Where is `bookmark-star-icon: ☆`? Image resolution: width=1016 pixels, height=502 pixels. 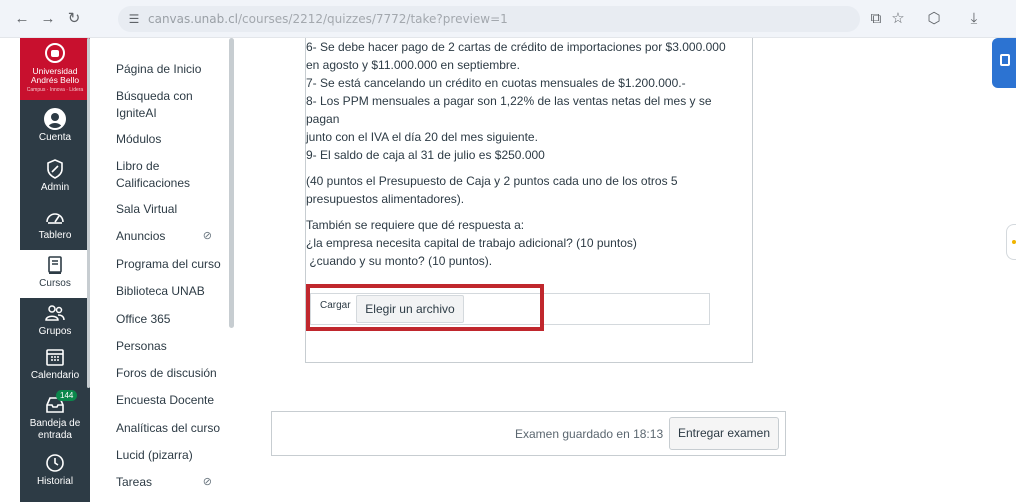 bookmark-star-icon: ☆ is located at coordinates (898, 19).